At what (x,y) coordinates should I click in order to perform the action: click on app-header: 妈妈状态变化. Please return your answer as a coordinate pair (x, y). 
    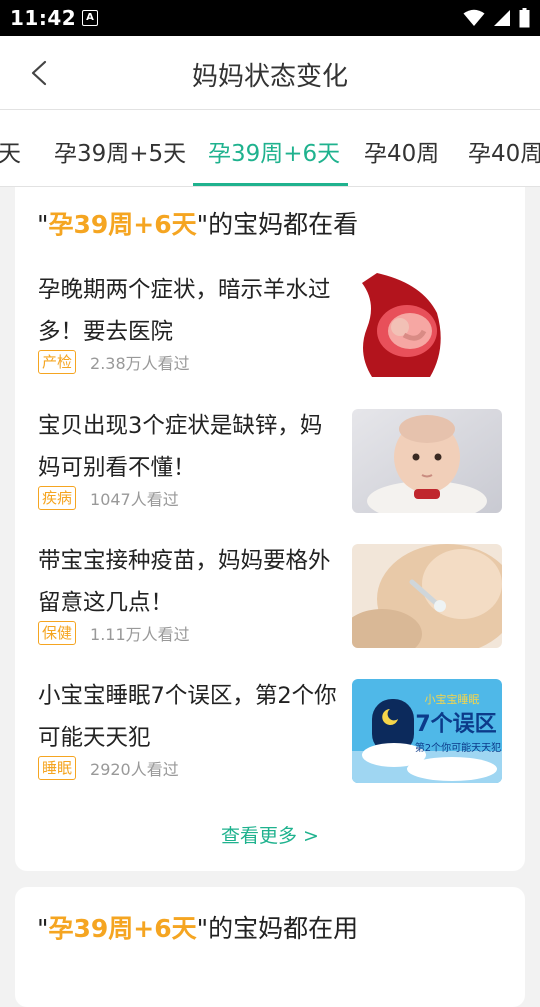
    Looking at the image, I should click on (270, 73).